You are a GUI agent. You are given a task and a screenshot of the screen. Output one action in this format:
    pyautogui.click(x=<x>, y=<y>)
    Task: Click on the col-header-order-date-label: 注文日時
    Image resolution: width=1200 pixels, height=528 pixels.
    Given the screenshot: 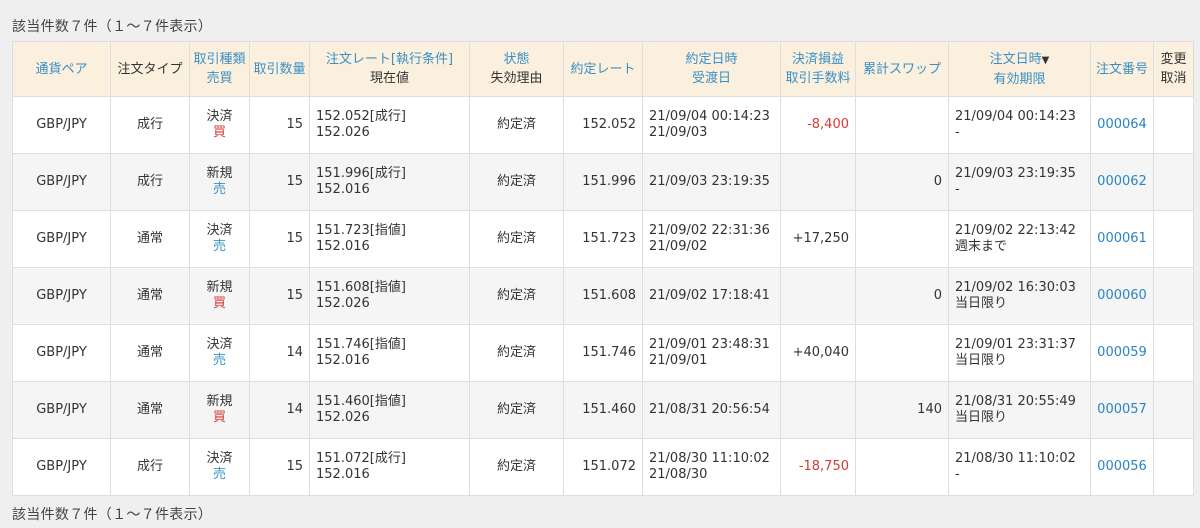 What is the action you would take?
    pyautogui.click(x=1016, y=59)
    